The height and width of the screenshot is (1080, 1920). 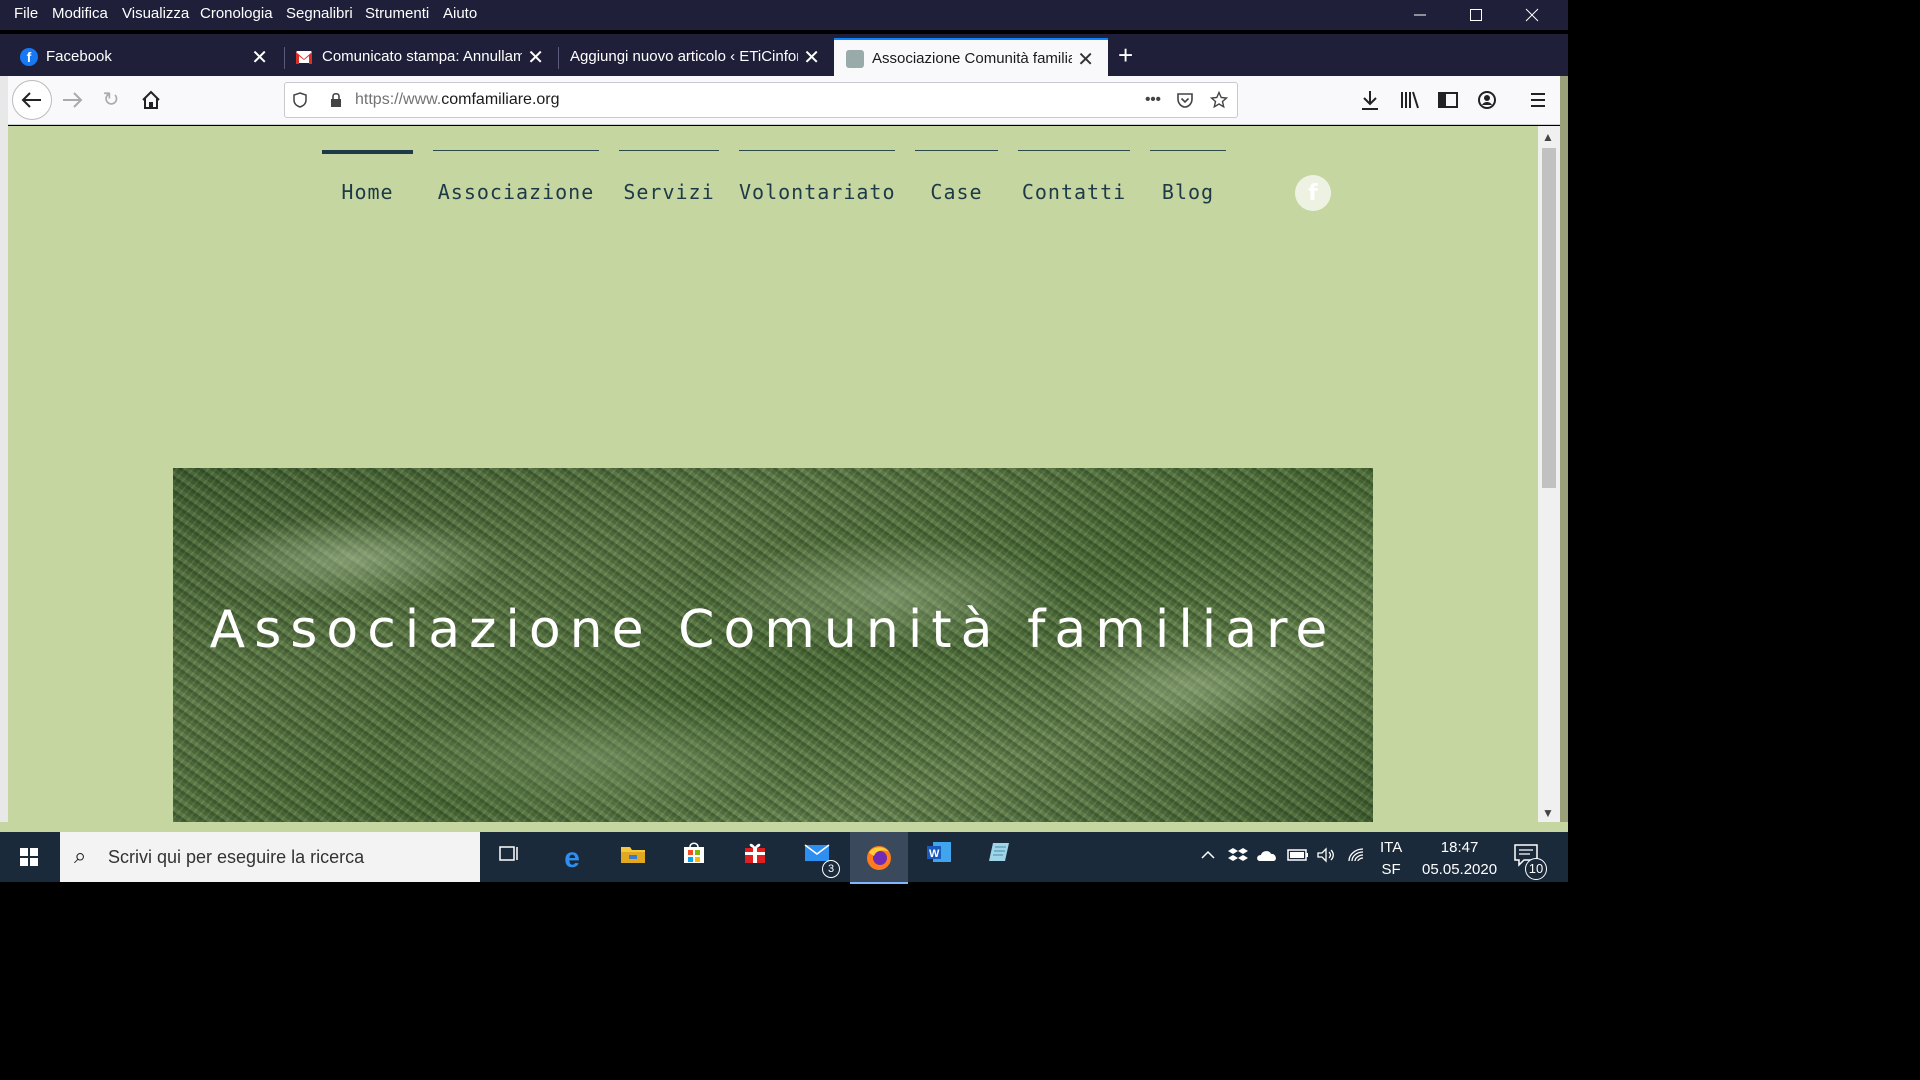 I want to click on tab-facebook: f Facebook ✕, so click(x=145, y=57).